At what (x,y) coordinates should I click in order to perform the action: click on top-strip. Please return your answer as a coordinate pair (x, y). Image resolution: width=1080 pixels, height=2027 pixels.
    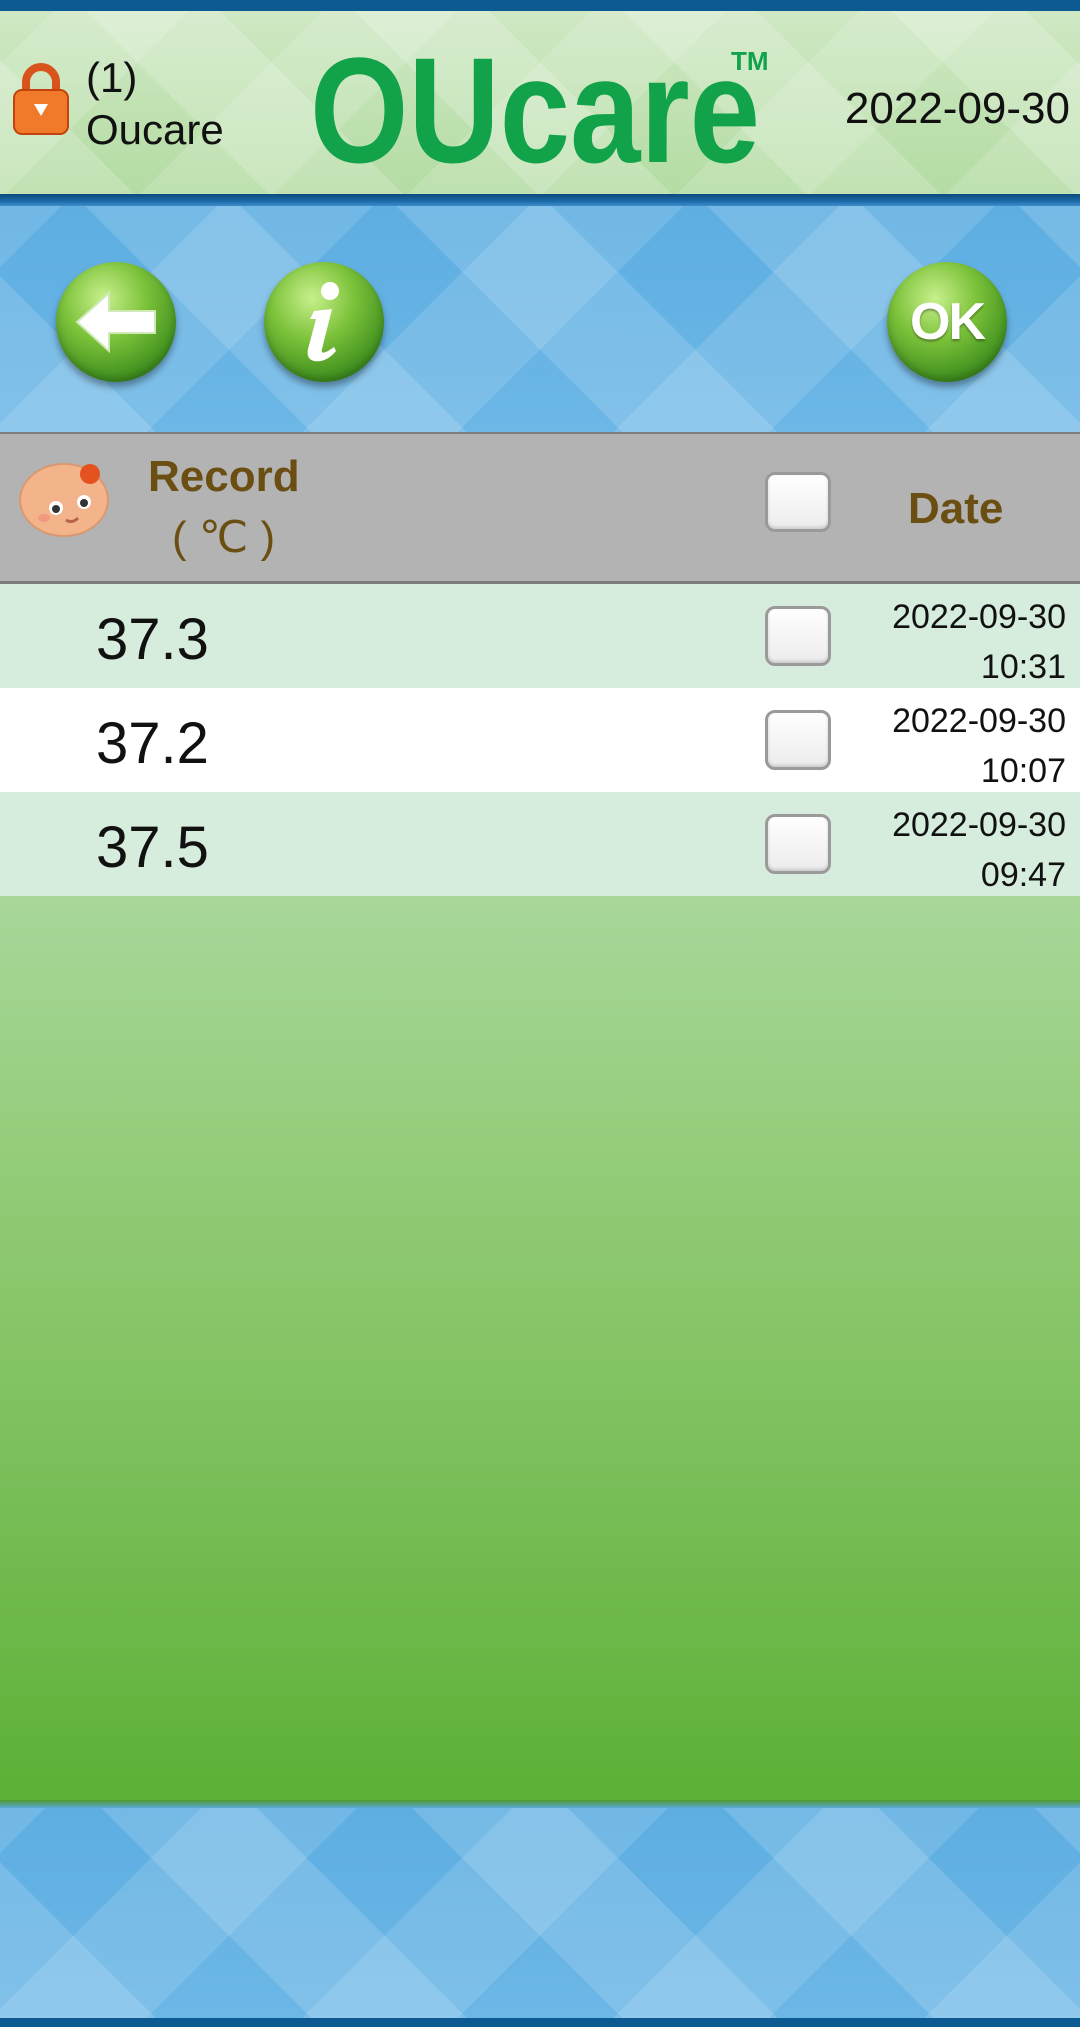
    Looking at the image, I should click on (540, 5).